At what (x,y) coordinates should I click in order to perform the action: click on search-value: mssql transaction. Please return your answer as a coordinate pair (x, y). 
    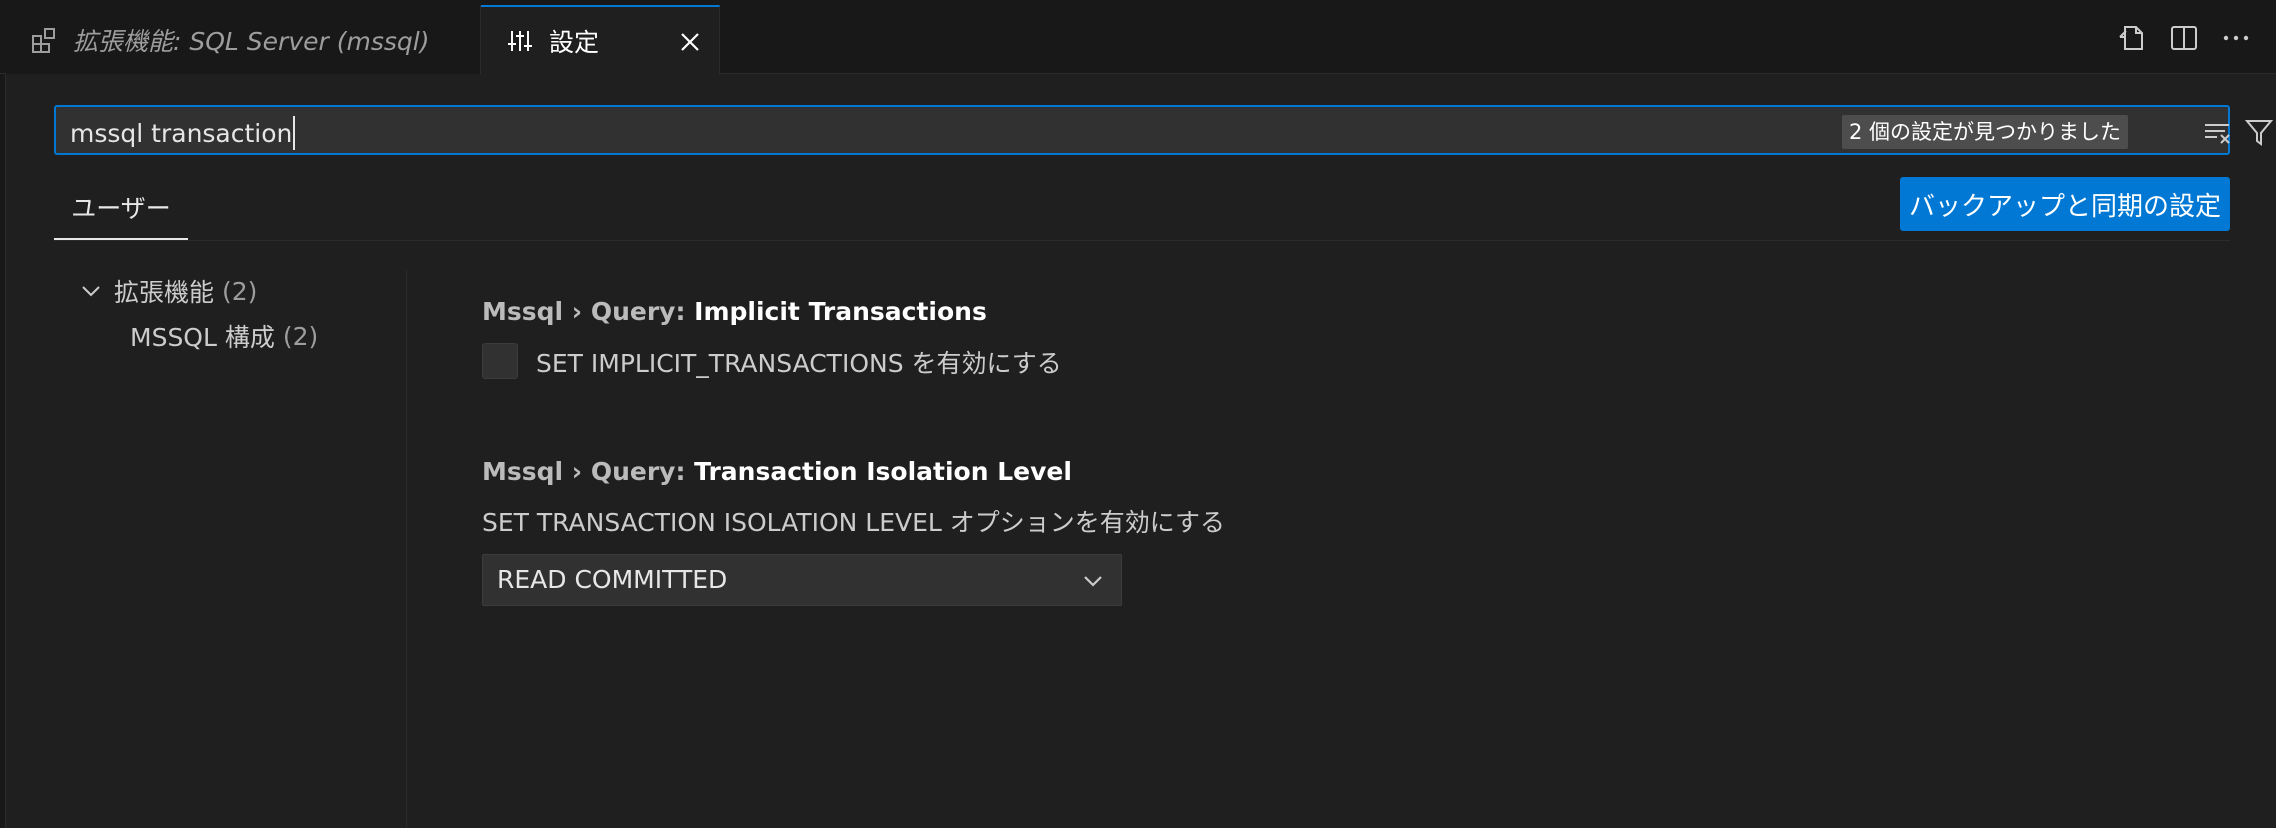
    Looking at the image, I should click on (183, 133).